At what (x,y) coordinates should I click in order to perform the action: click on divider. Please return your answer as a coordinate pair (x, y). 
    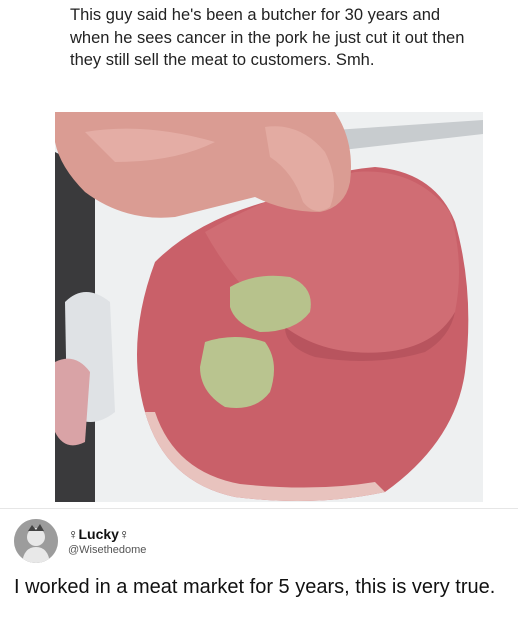
    Looking at the image, I should click on (259, 508).